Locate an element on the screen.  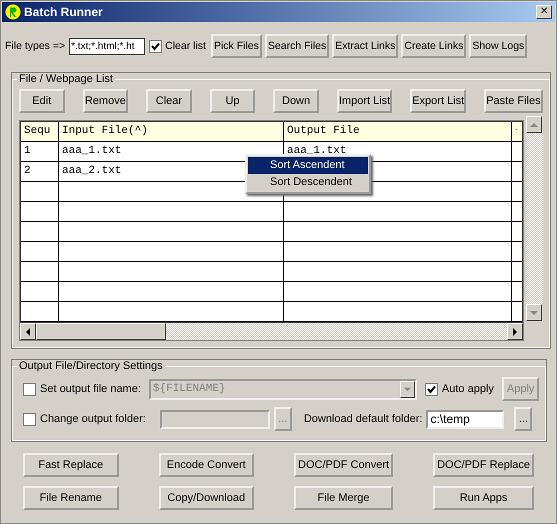
window-title: Batch Runner is located at coordinates (64, 12).